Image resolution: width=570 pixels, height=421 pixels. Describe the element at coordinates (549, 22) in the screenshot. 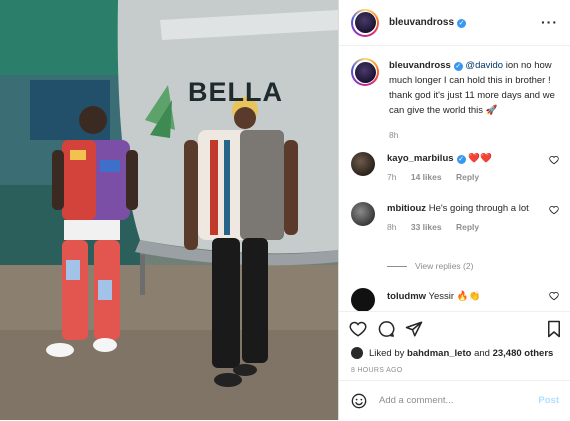

I see `more-icon: ···` at that location.